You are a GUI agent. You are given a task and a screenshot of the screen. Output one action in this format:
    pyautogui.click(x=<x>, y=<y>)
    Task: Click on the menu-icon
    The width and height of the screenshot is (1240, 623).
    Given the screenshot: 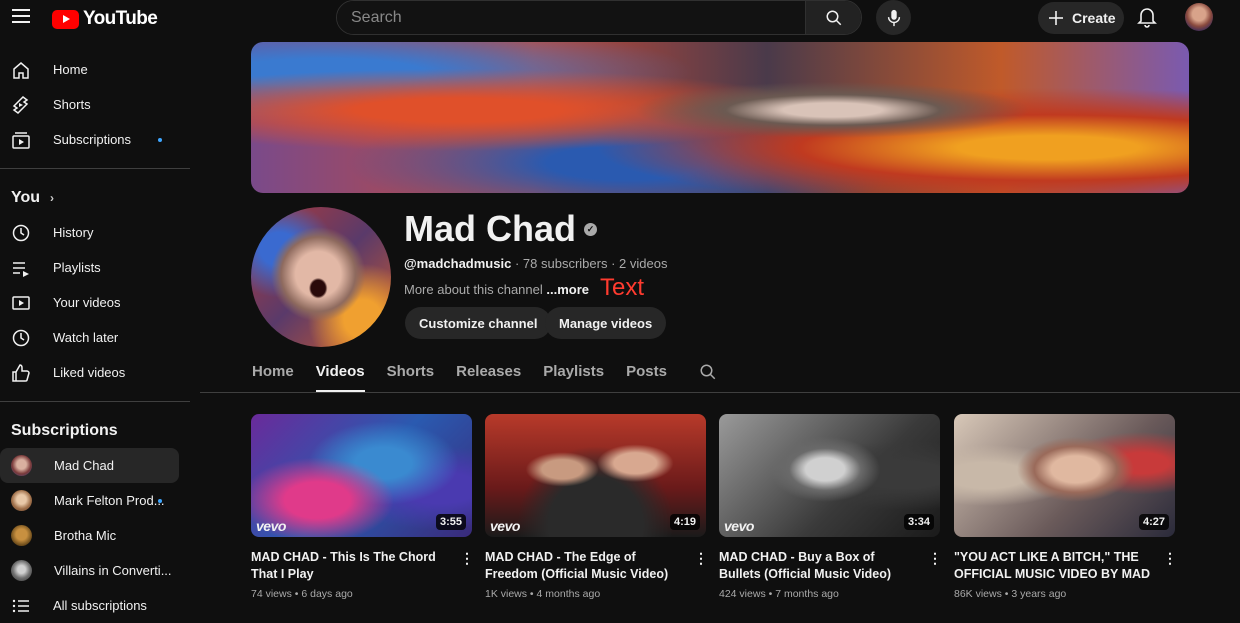 What is the action you would take?
    pyautogui.click(x=21, y=16)
    